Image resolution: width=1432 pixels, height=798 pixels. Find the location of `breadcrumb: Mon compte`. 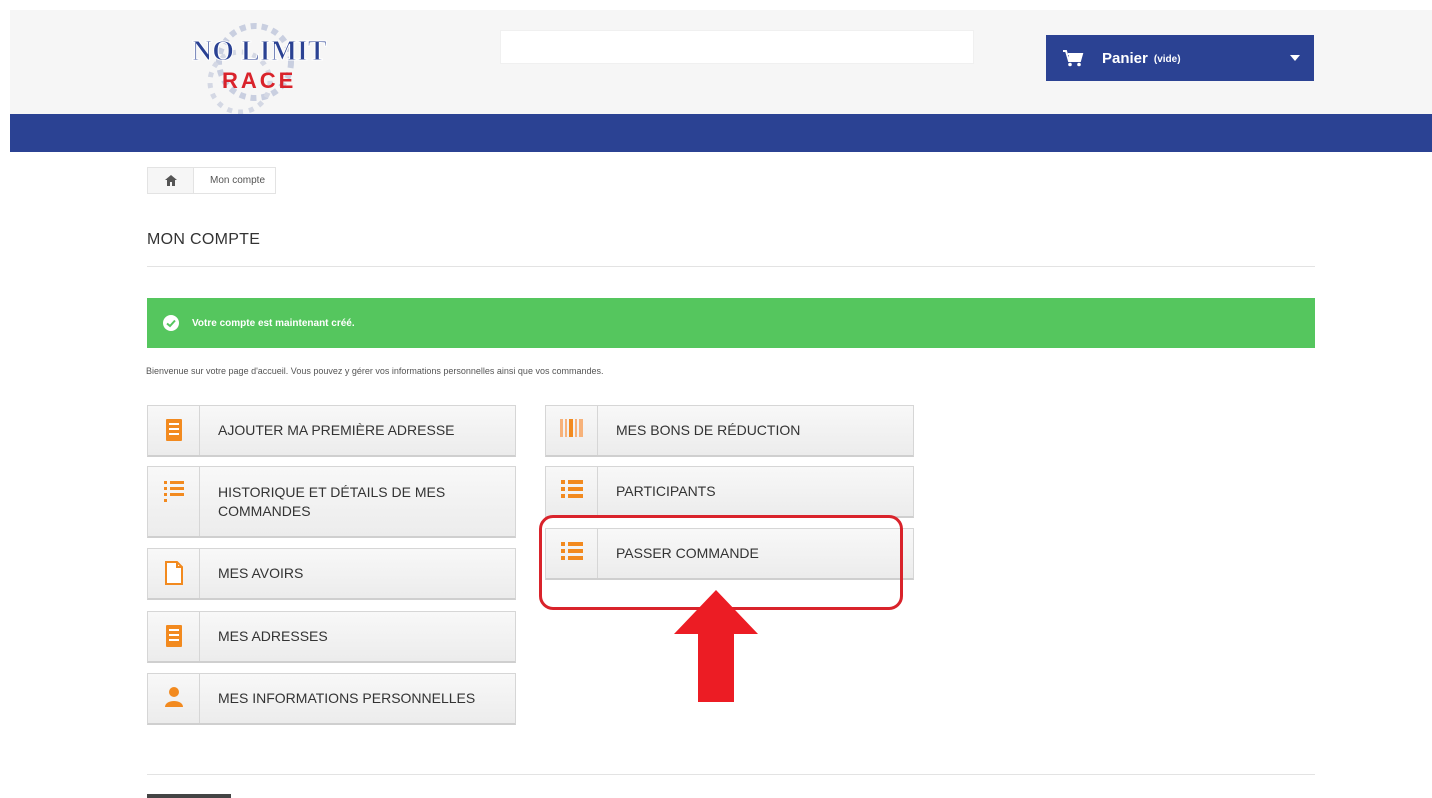

breadcrumb: Mon compte is located at coordinates (212, 180).